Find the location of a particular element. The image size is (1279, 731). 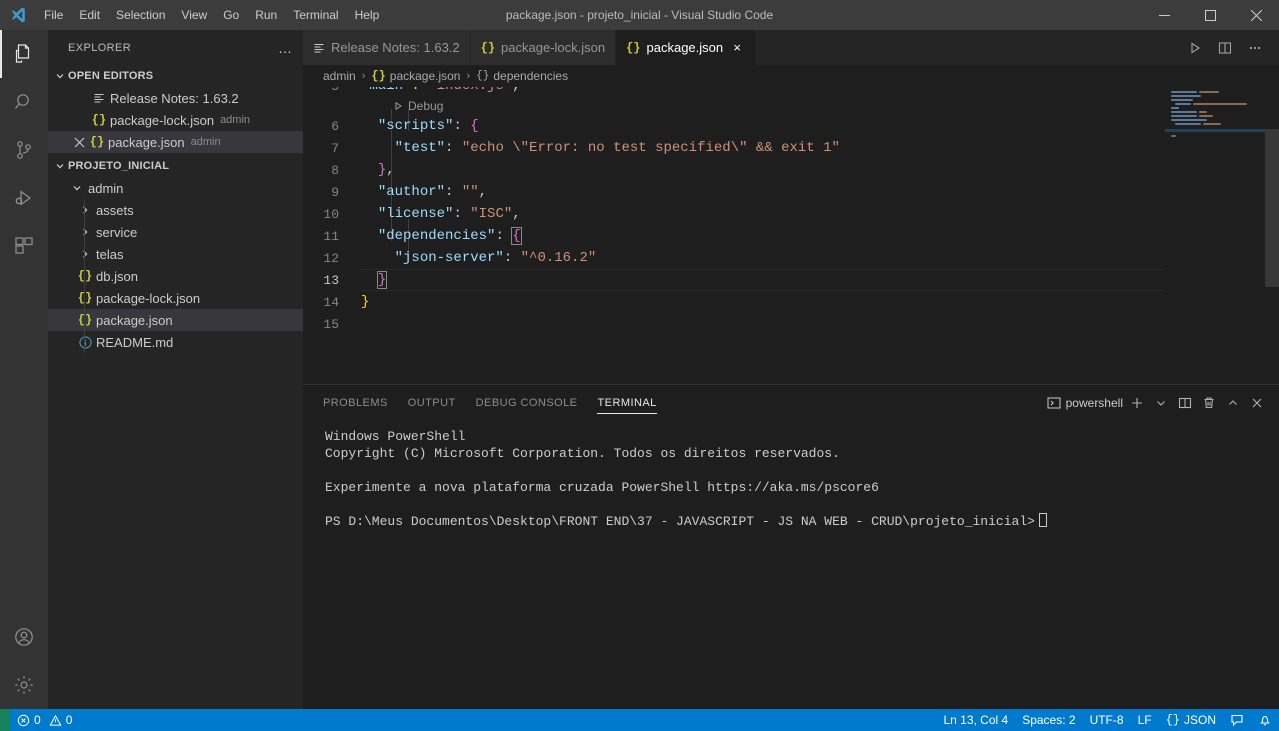

kill-terminal-button is located at coordinates (1209, 403).